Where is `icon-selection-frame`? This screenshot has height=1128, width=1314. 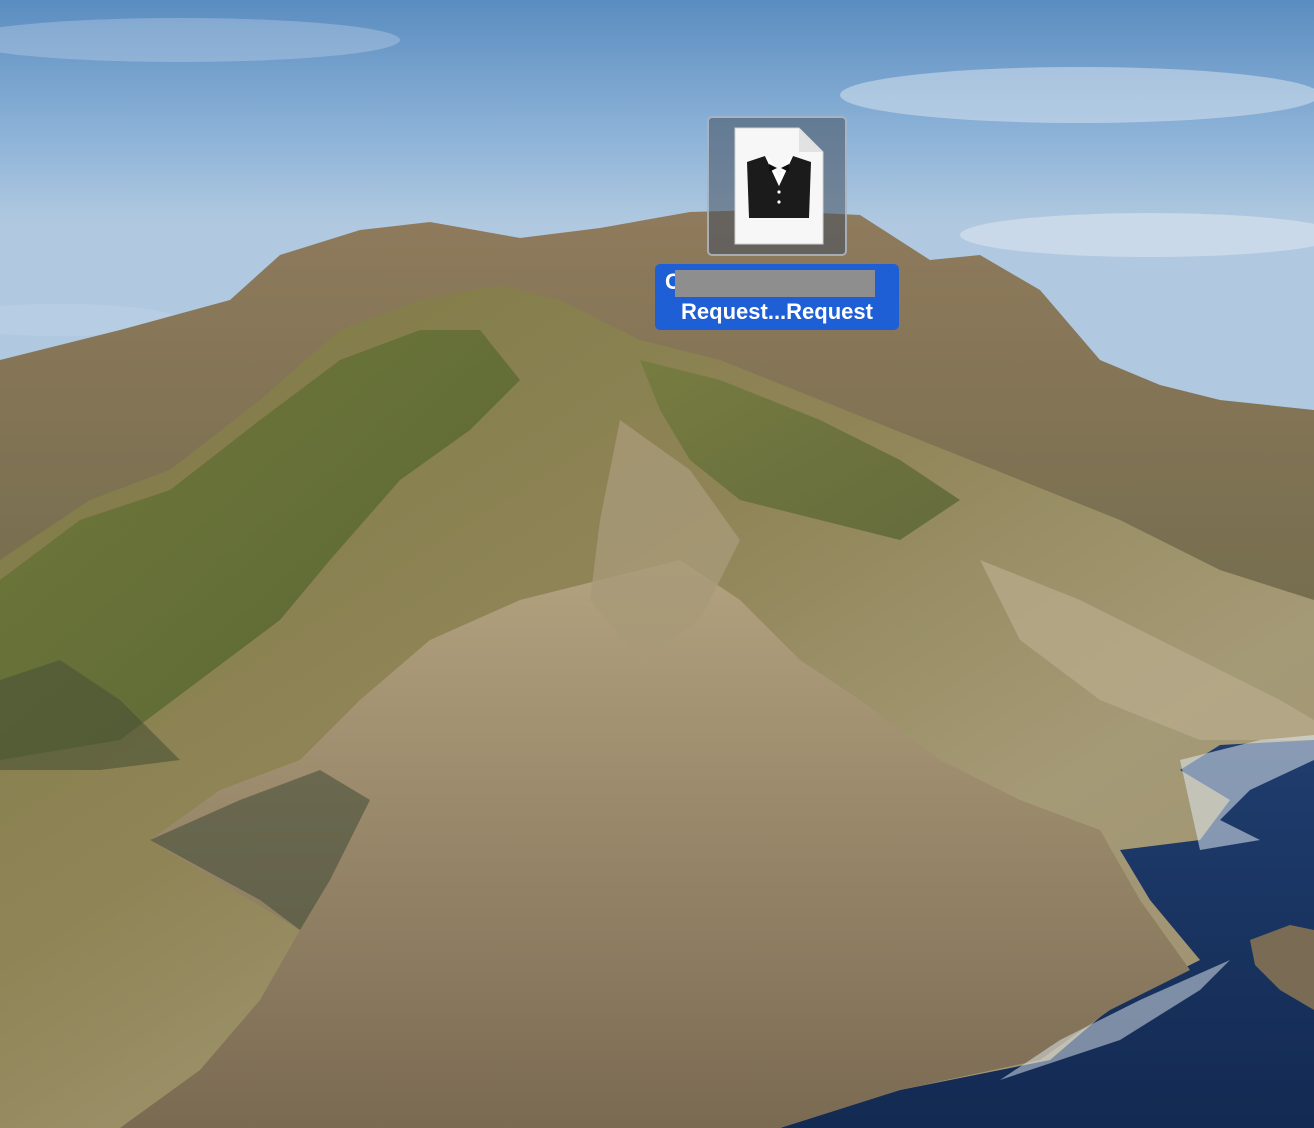 icon-selection-frame is located at coordinates (777, 186).